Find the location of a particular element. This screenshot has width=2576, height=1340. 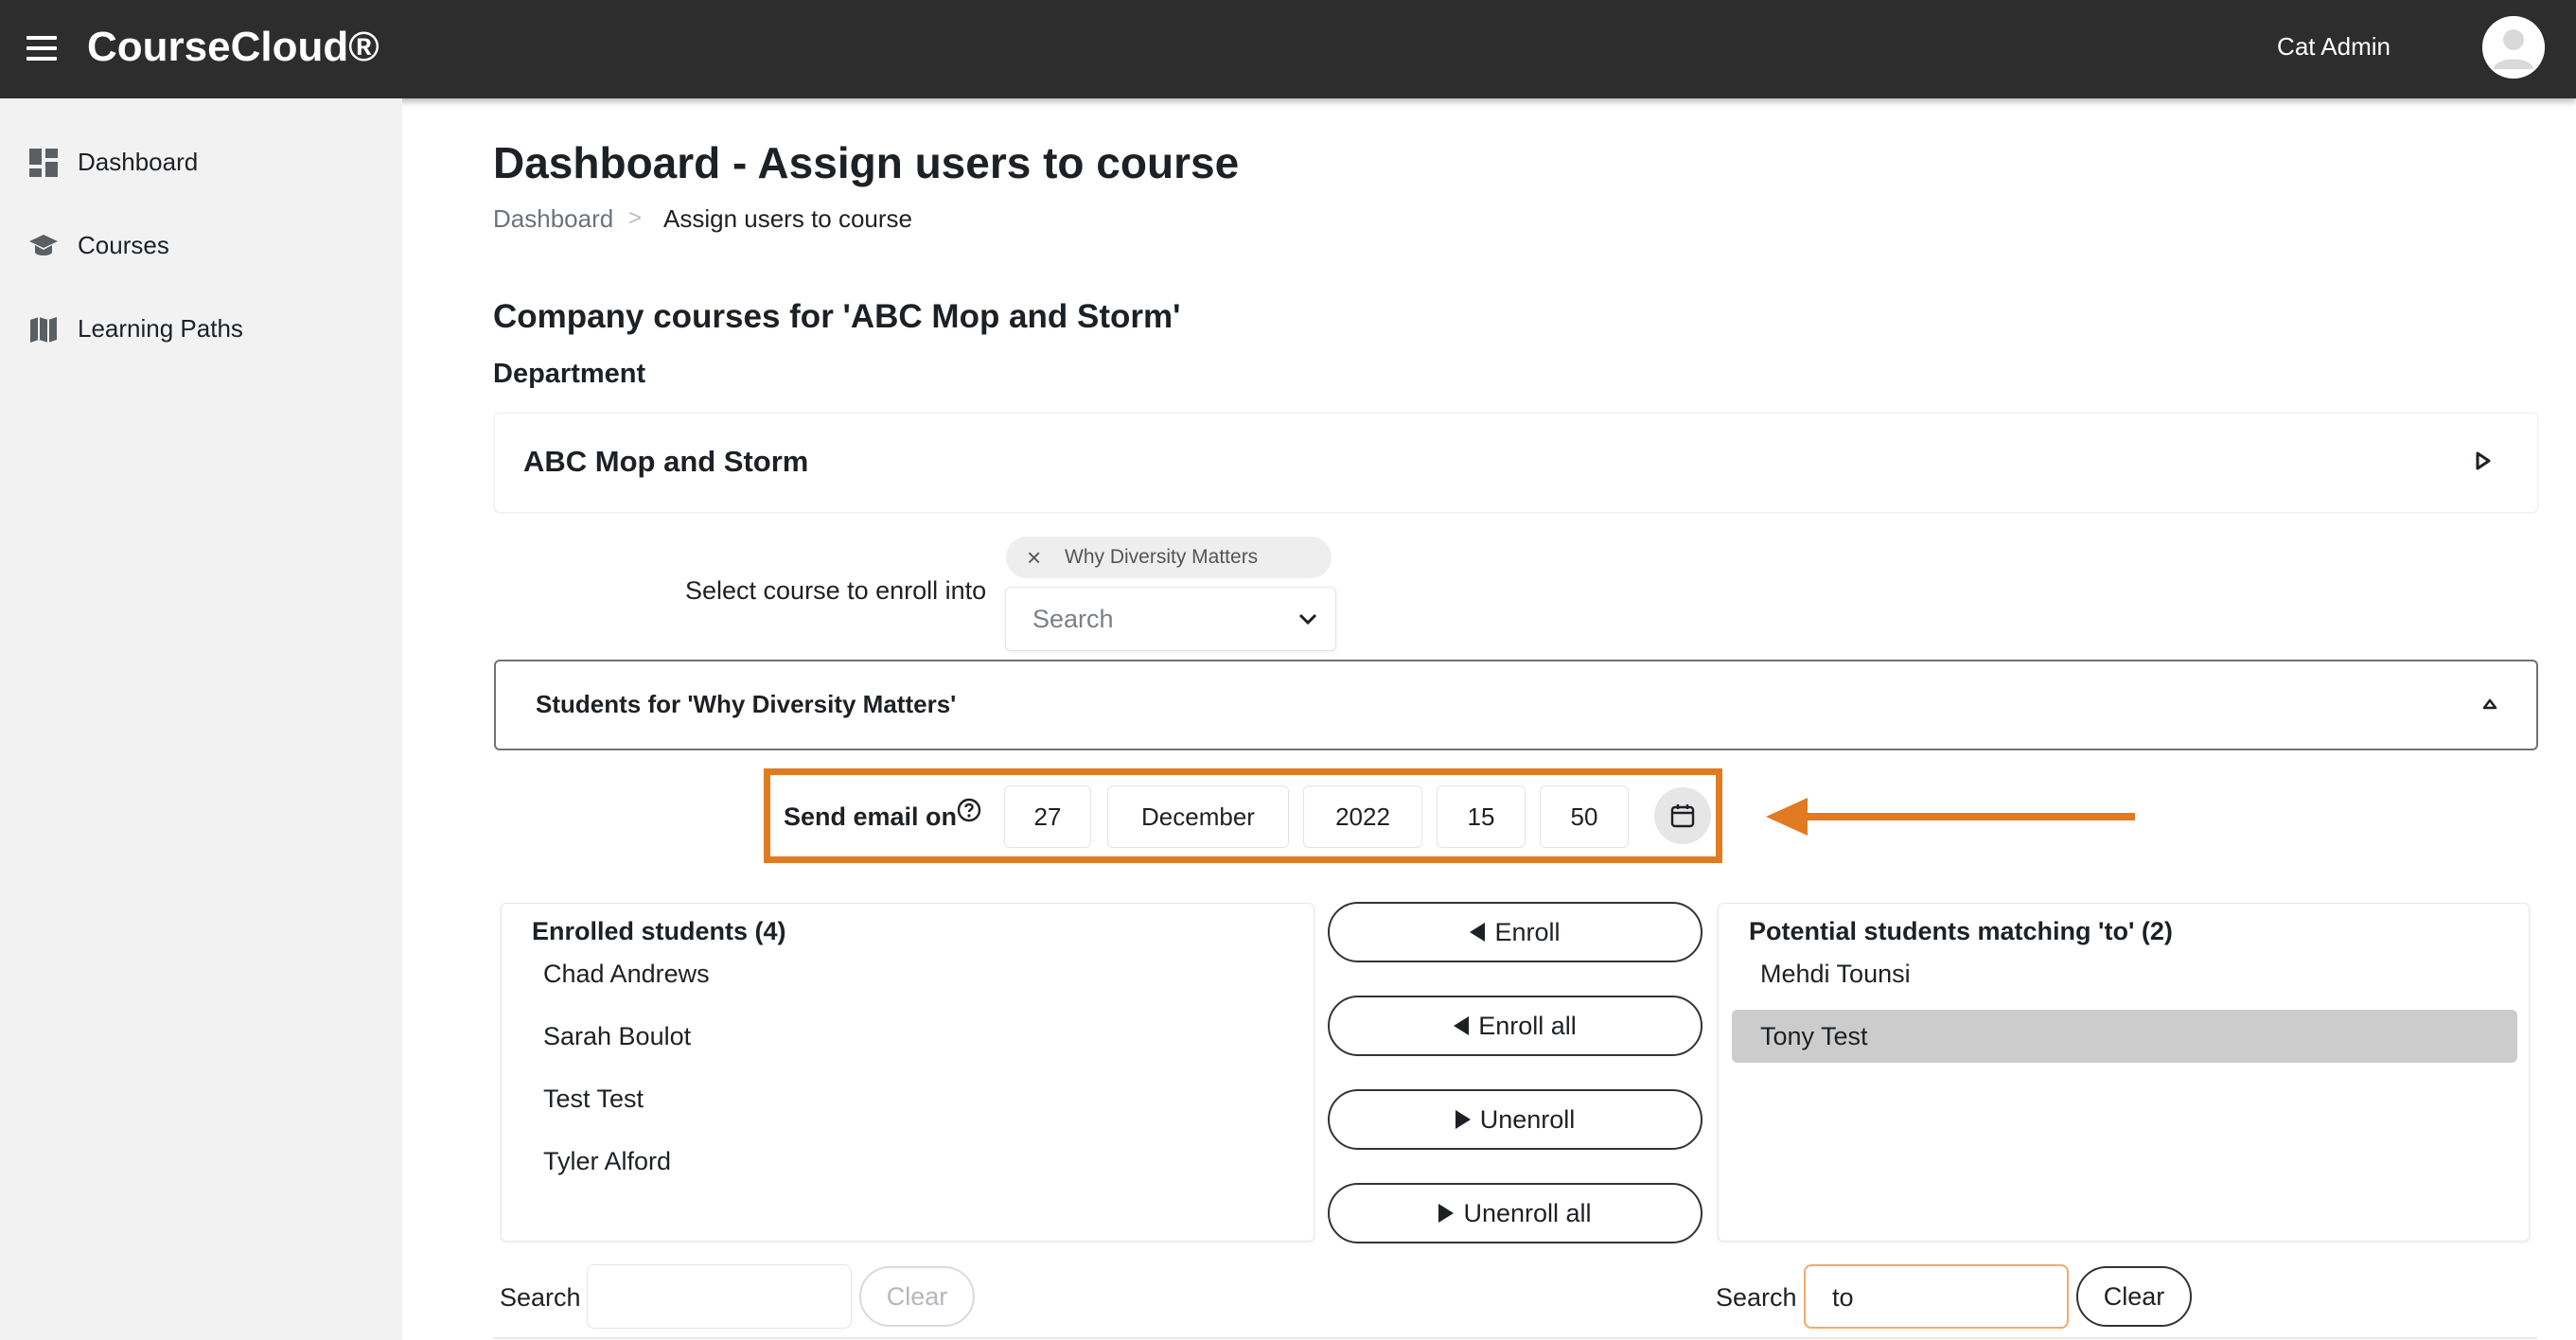

hamburger-menu-icon is located at coordinates (41, 48).